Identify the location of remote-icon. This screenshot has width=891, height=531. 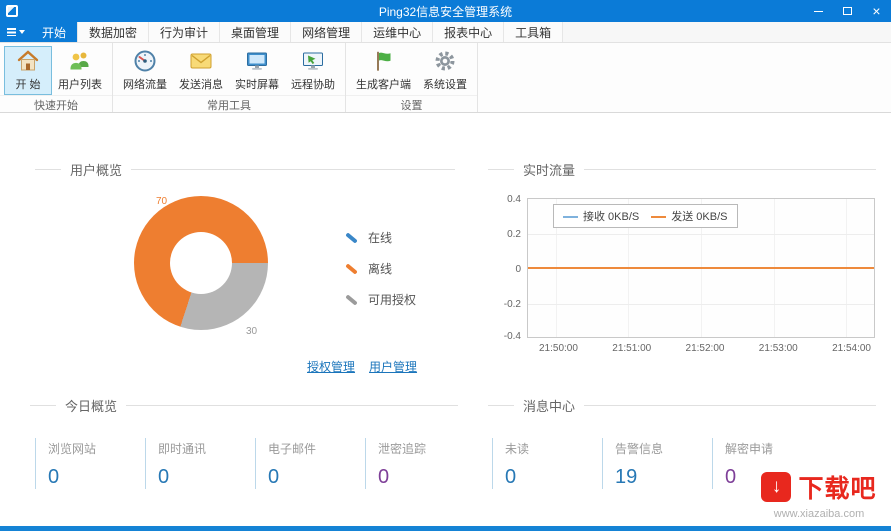
(313, 61).